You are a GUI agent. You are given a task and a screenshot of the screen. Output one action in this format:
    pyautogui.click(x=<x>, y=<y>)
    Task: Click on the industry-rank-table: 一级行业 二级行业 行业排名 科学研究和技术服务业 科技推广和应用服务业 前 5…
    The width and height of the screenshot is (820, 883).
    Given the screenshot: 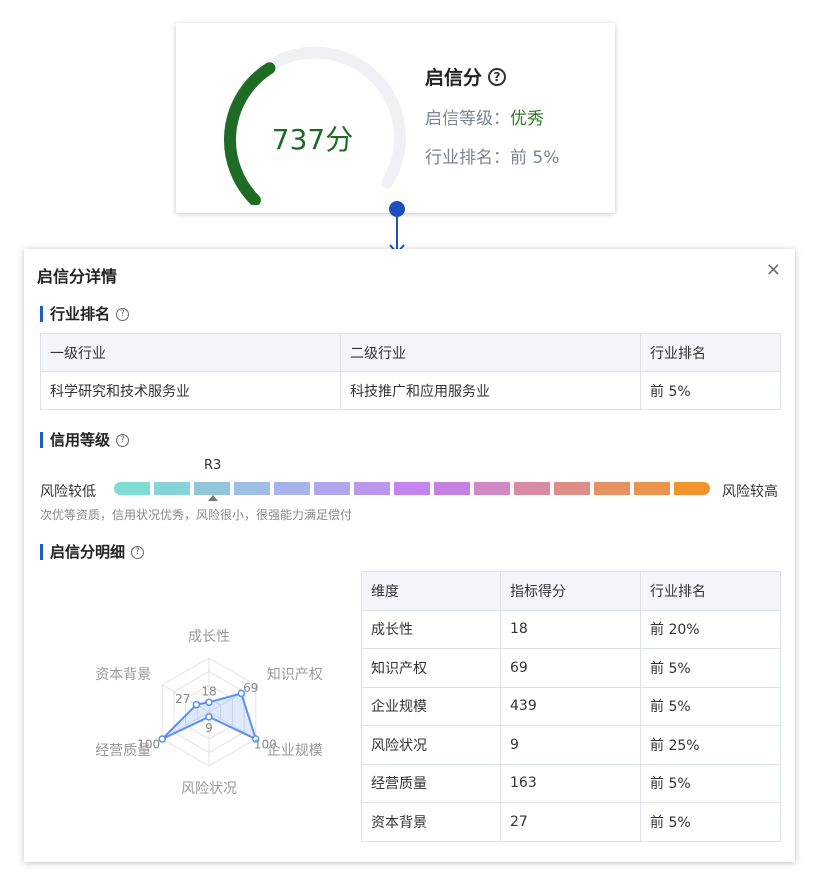 What is the action you would take?
    pyautogui.click(x=410, y=371)
    